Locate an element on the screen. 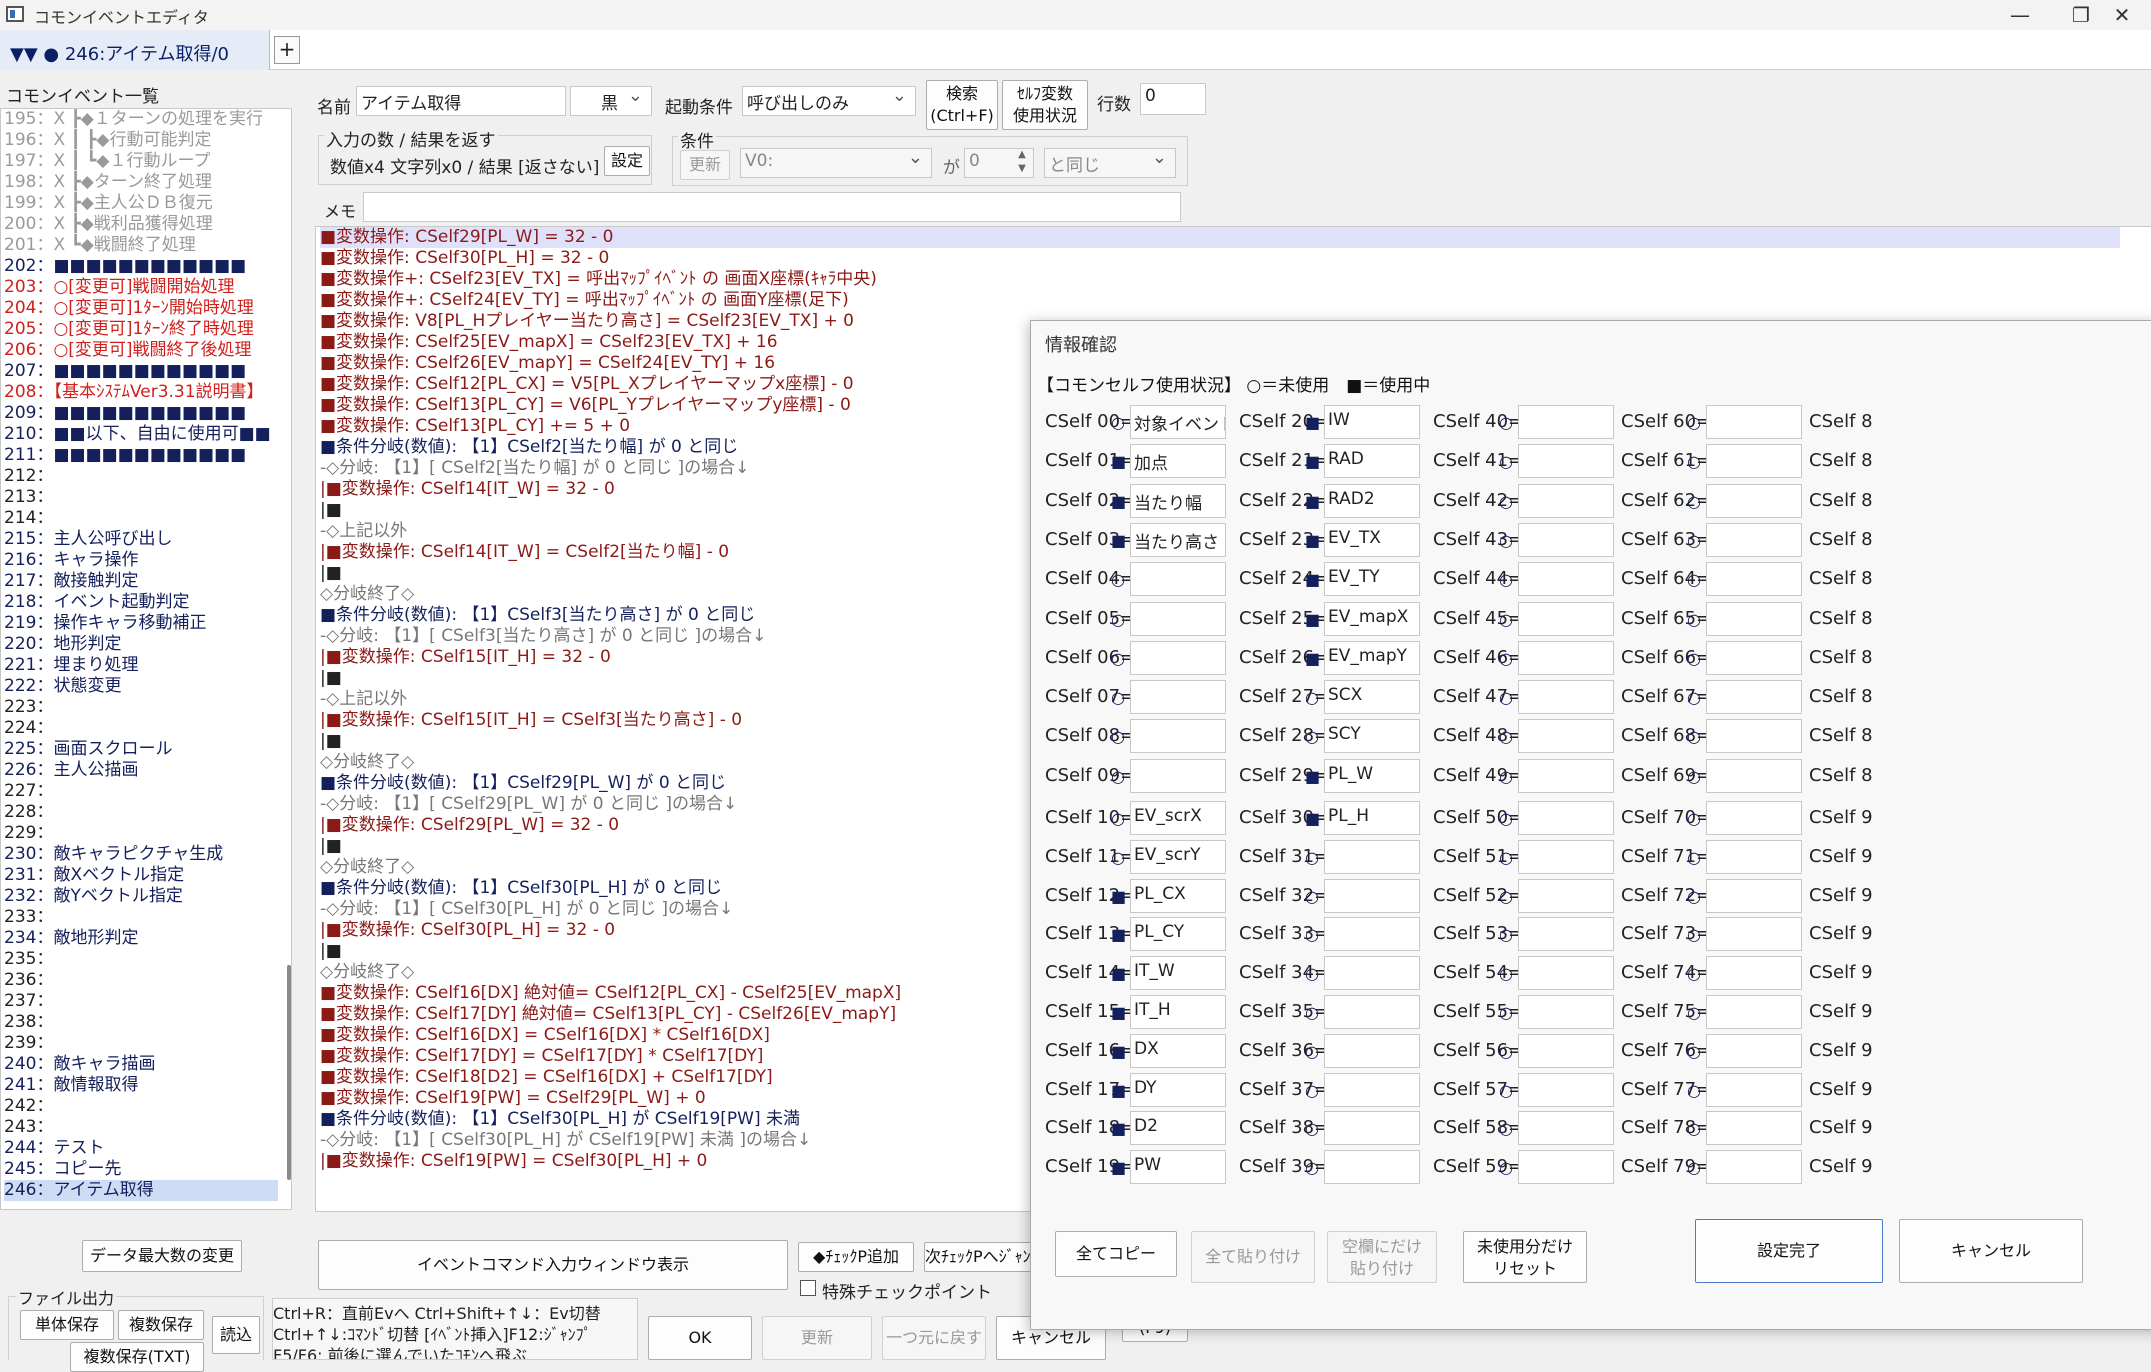 This screenshot has width=2151, height=1372. list-scrollbar-thumb is located at coordinates (289, 1072).